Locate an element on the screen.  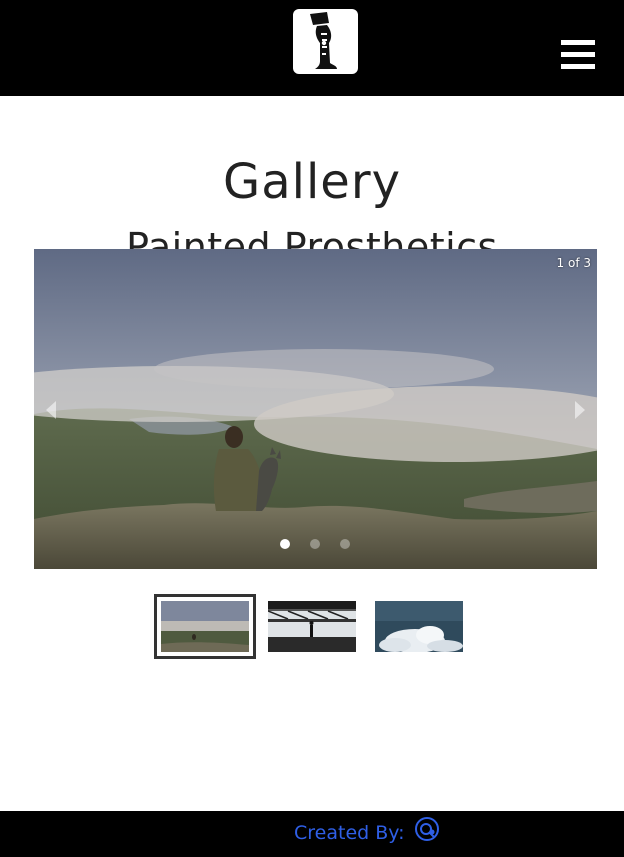
mountain-summit-thumbnail is located at coordinates (205, 626).